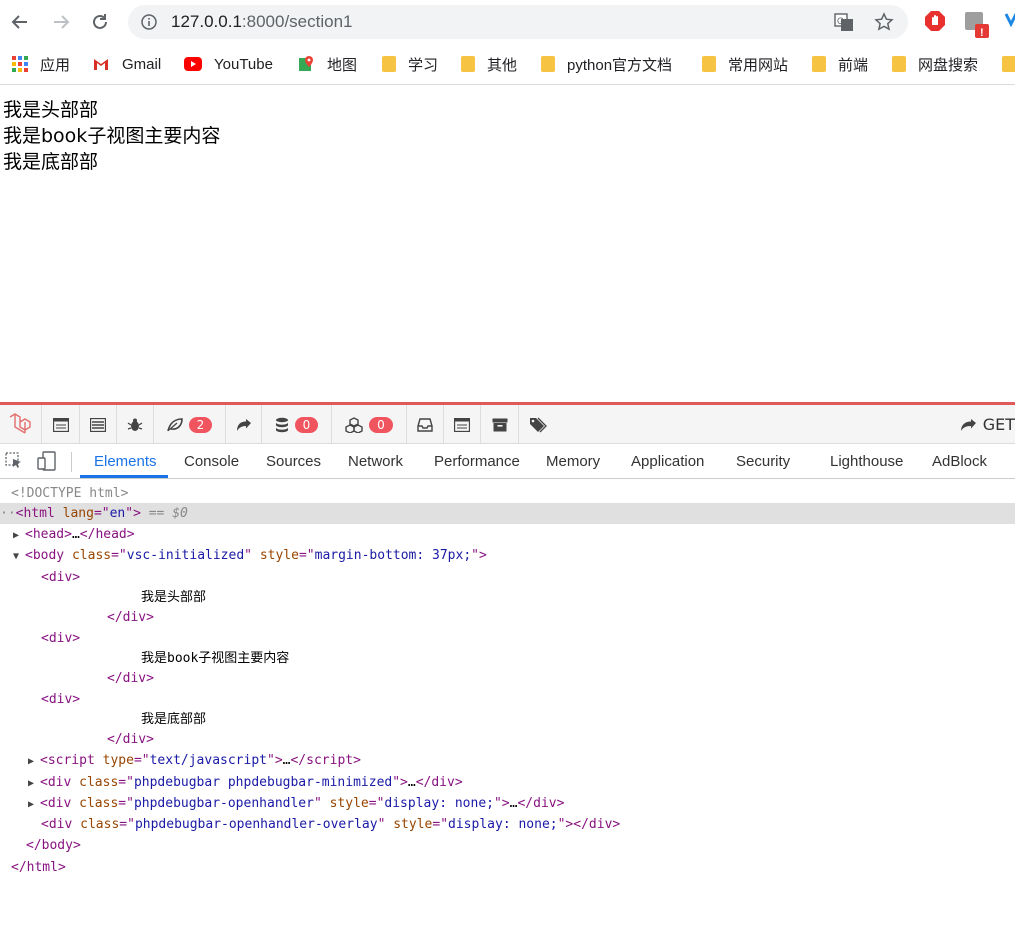 The image size is (1015, 929). I want to click on main-content-text: 我是book子视图主要内容, so click(112, 136).